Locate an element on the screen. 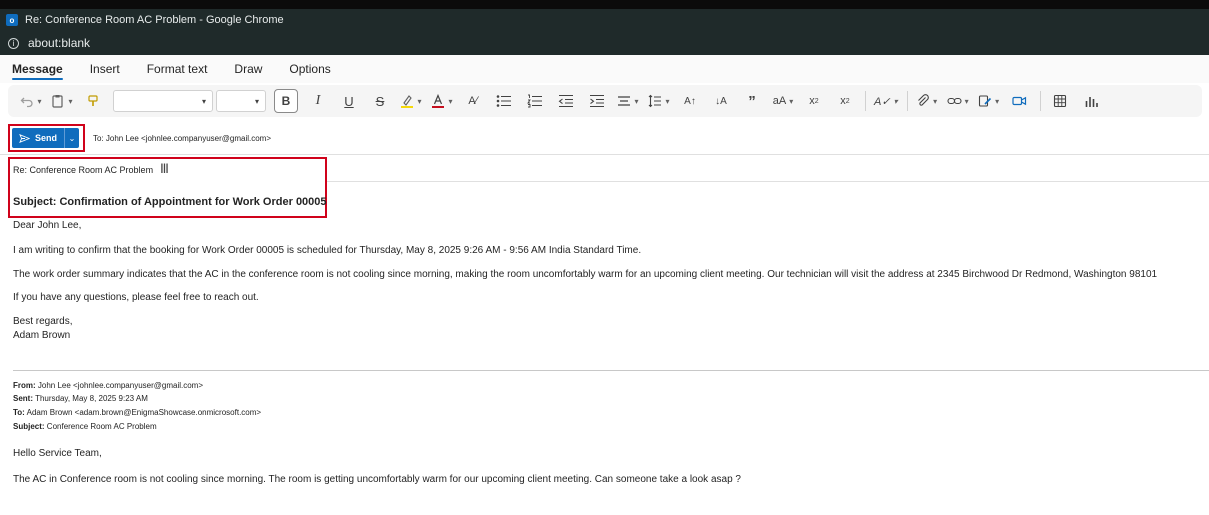  tab-insert: Insert is located at coordinates (105, 69).